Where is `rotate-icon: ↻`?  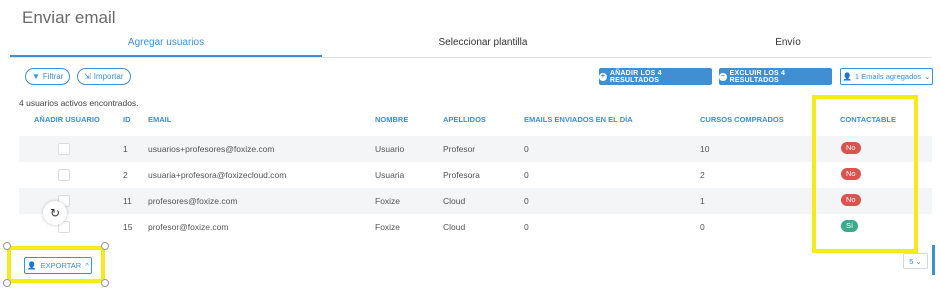
rotate-icon: ↻ is located at coordinates (55, 213).